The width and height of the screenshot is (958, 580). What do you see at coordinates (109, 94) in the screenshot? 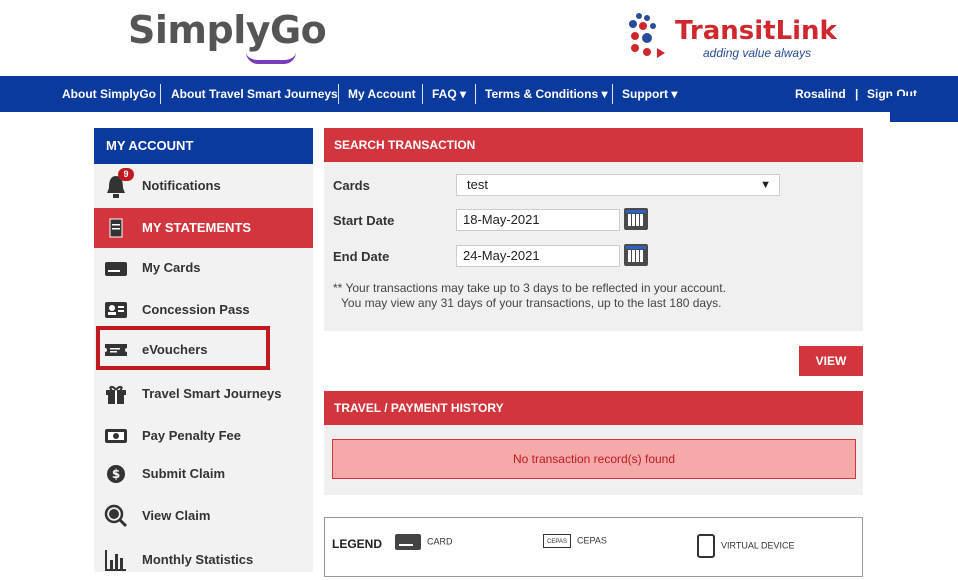
I see `nav-about-simplygo: About SimplyGo` at bounding box center [109, 94].